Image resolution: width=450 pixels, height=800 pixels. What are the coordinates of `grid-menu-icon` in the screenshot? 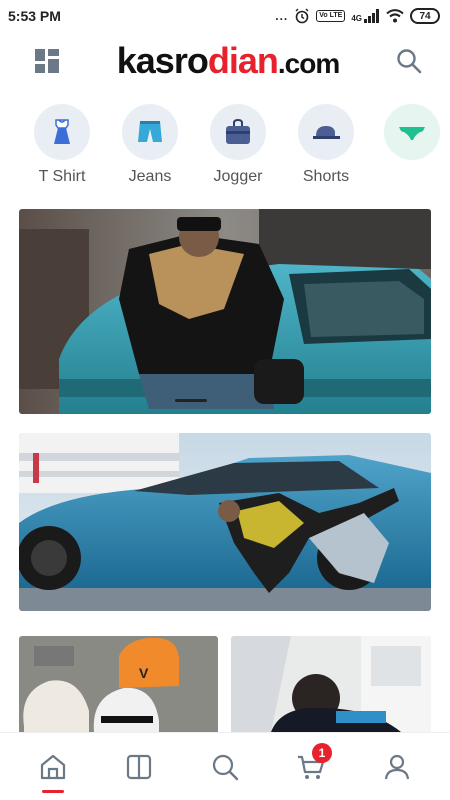 It's located at (47, 61).